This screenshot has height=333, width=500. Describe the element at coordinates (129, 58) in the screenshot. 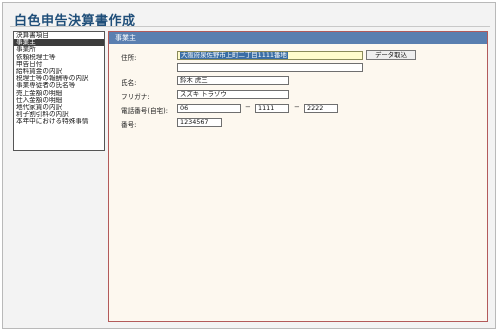

I see `address-label: 住所:` at that location.